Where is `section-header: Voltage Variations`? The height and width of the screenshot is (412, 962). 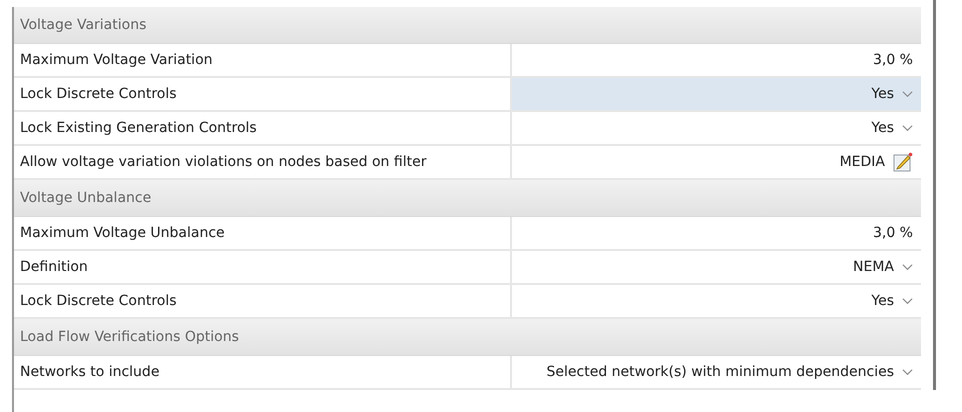 section-header: Voltage Variations is located at coordinates (467, 25).